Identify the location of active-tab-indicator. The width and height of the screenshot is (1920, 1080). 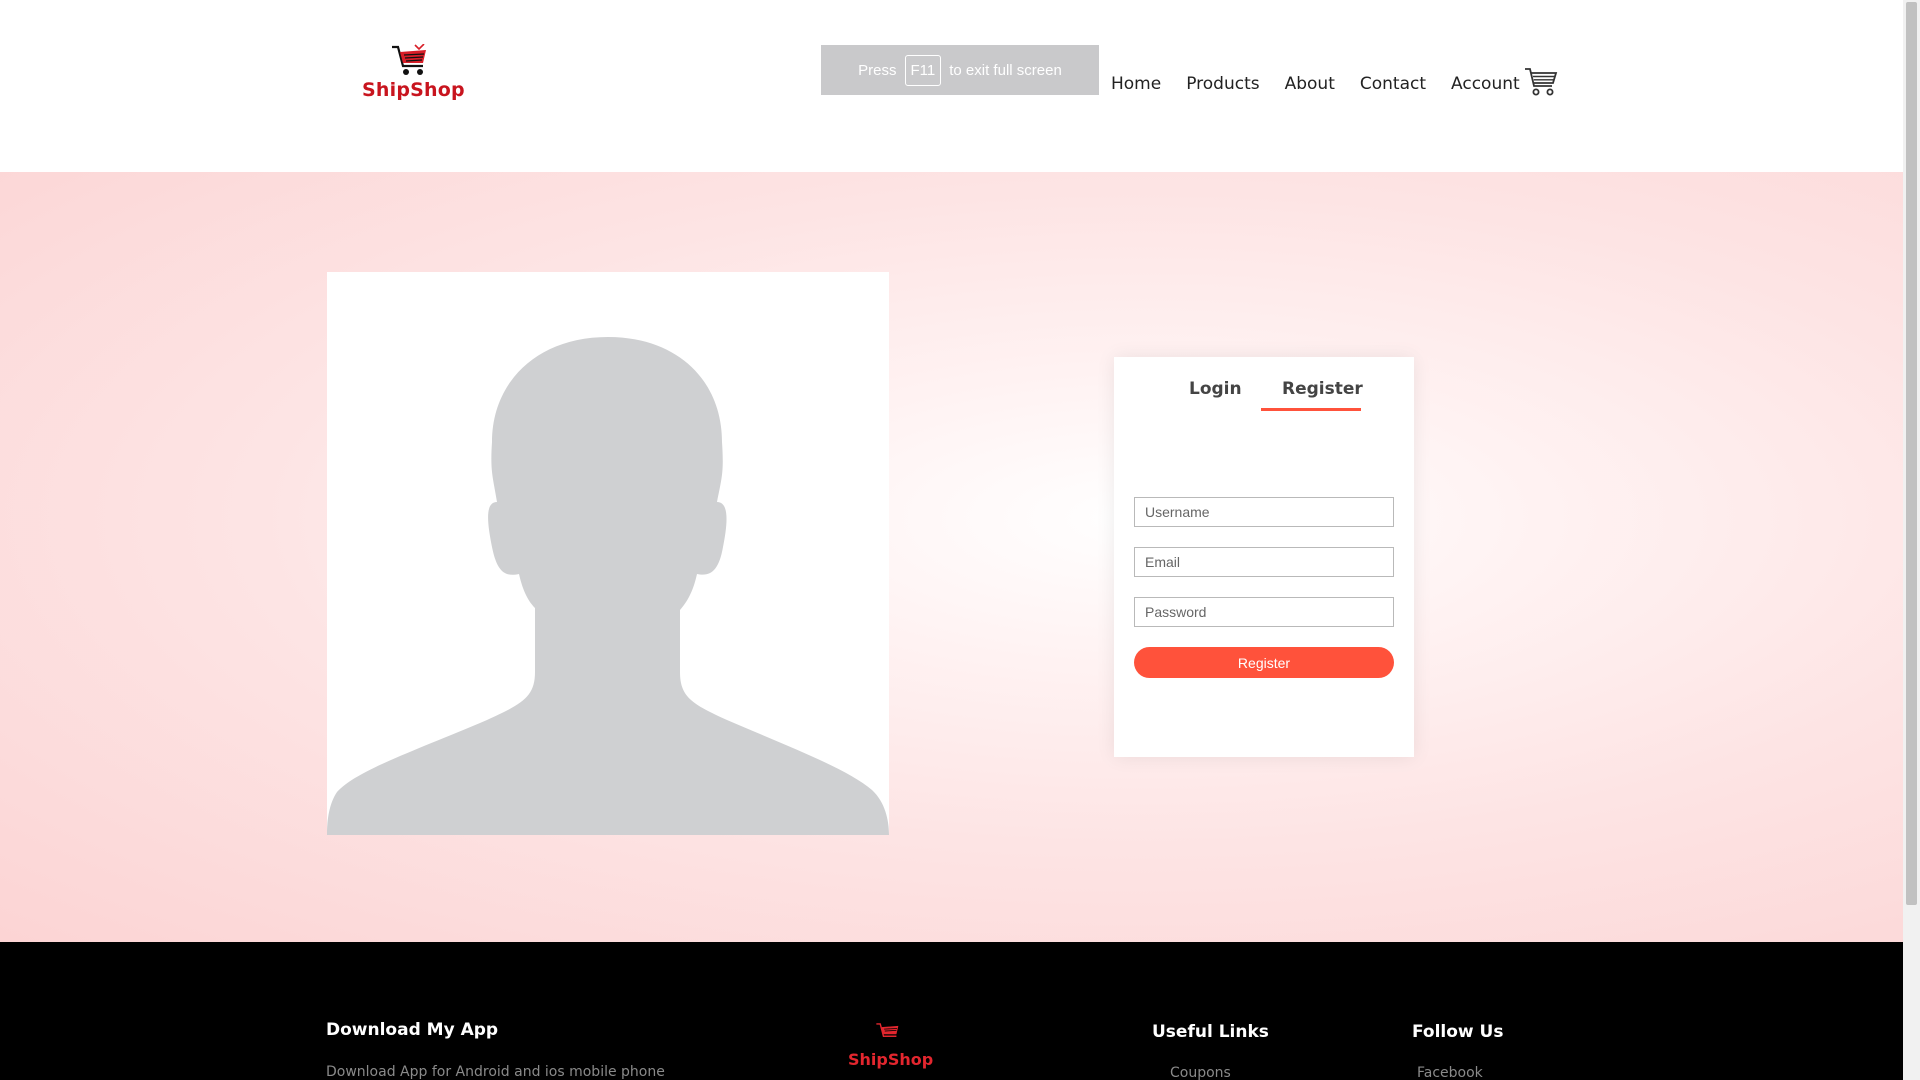
(1311, 409).